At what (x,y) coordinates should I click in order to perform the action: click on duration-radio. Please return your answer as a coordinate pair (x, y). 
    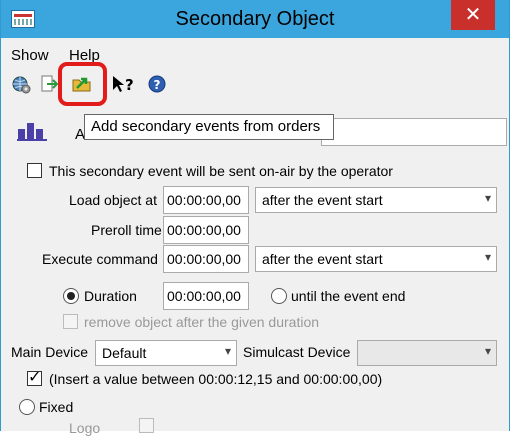
    Looking at the image, I should click on (71, 296).